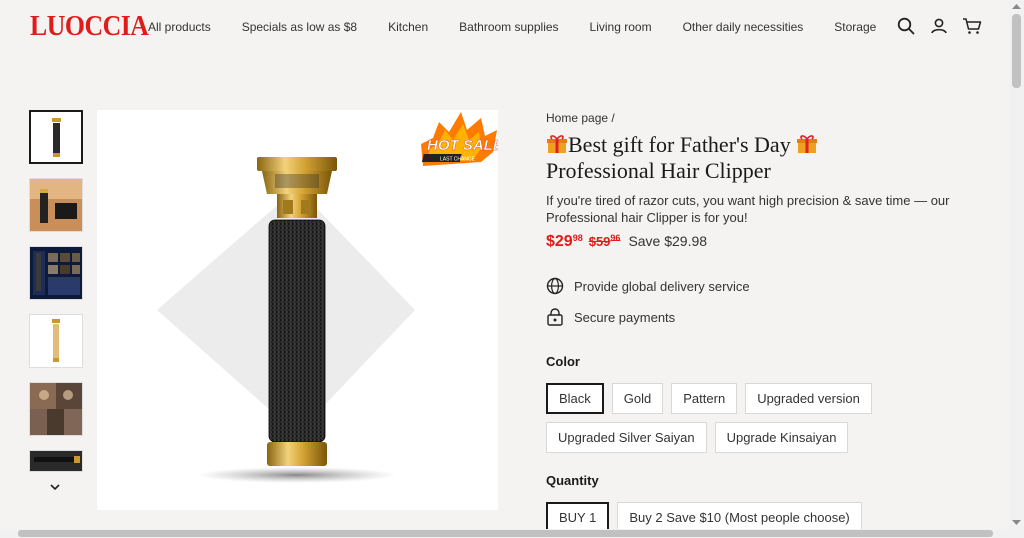 This screenshot has width=1024, height=538. I want to click on color-option-pattern: Pattern, so click(704, 398).